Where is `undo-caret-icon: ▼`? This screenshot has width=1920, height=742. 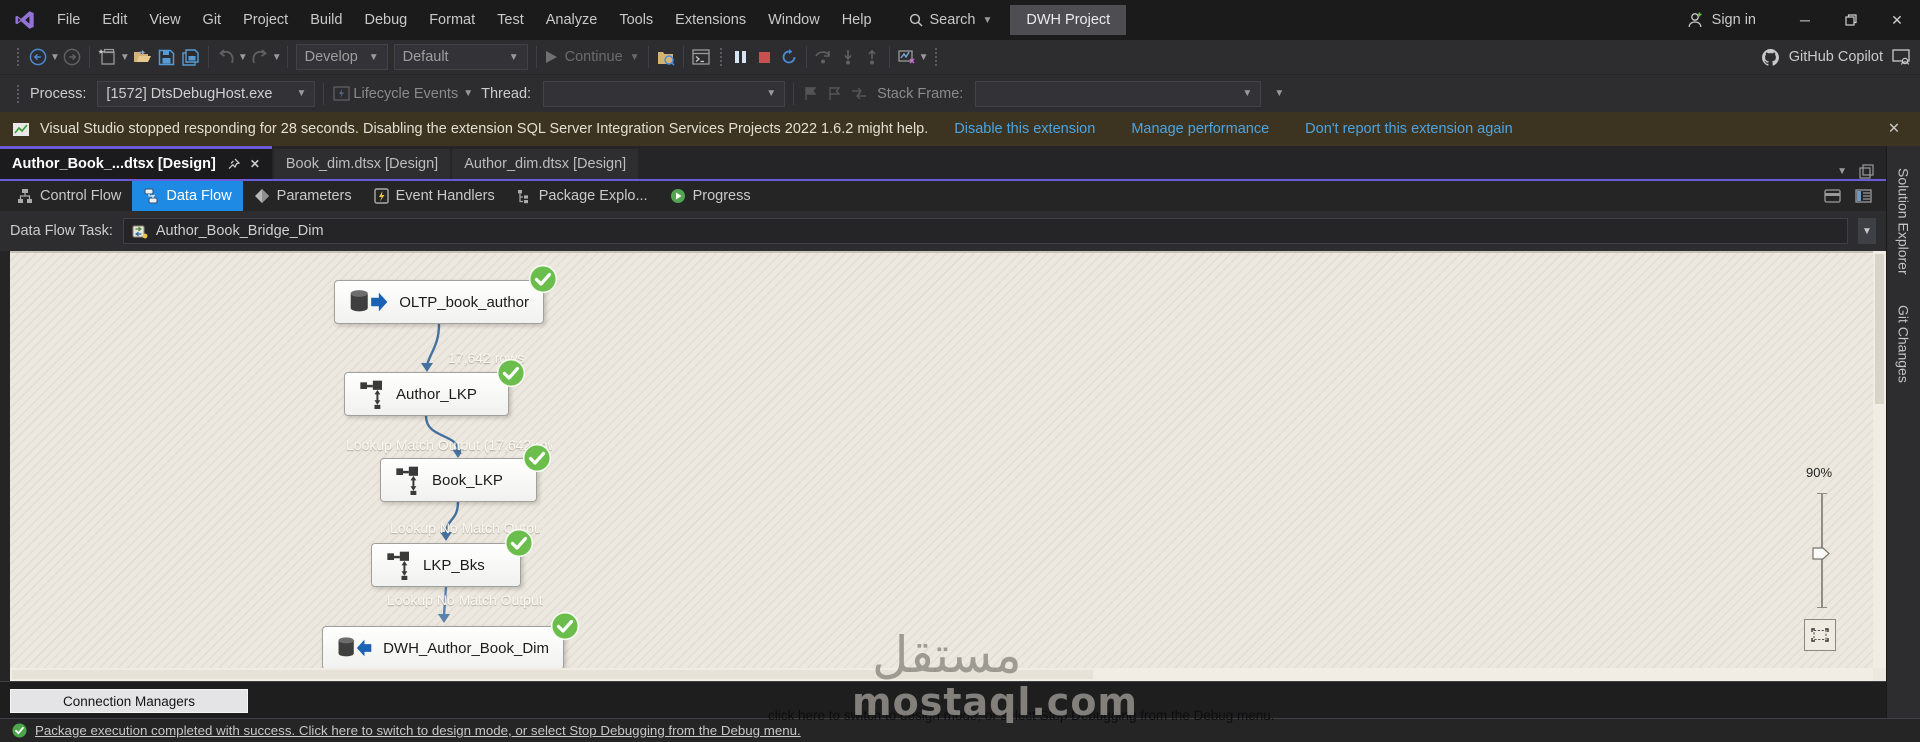
undo-caret-icon: ▼ is located at coordinates (243, 57).